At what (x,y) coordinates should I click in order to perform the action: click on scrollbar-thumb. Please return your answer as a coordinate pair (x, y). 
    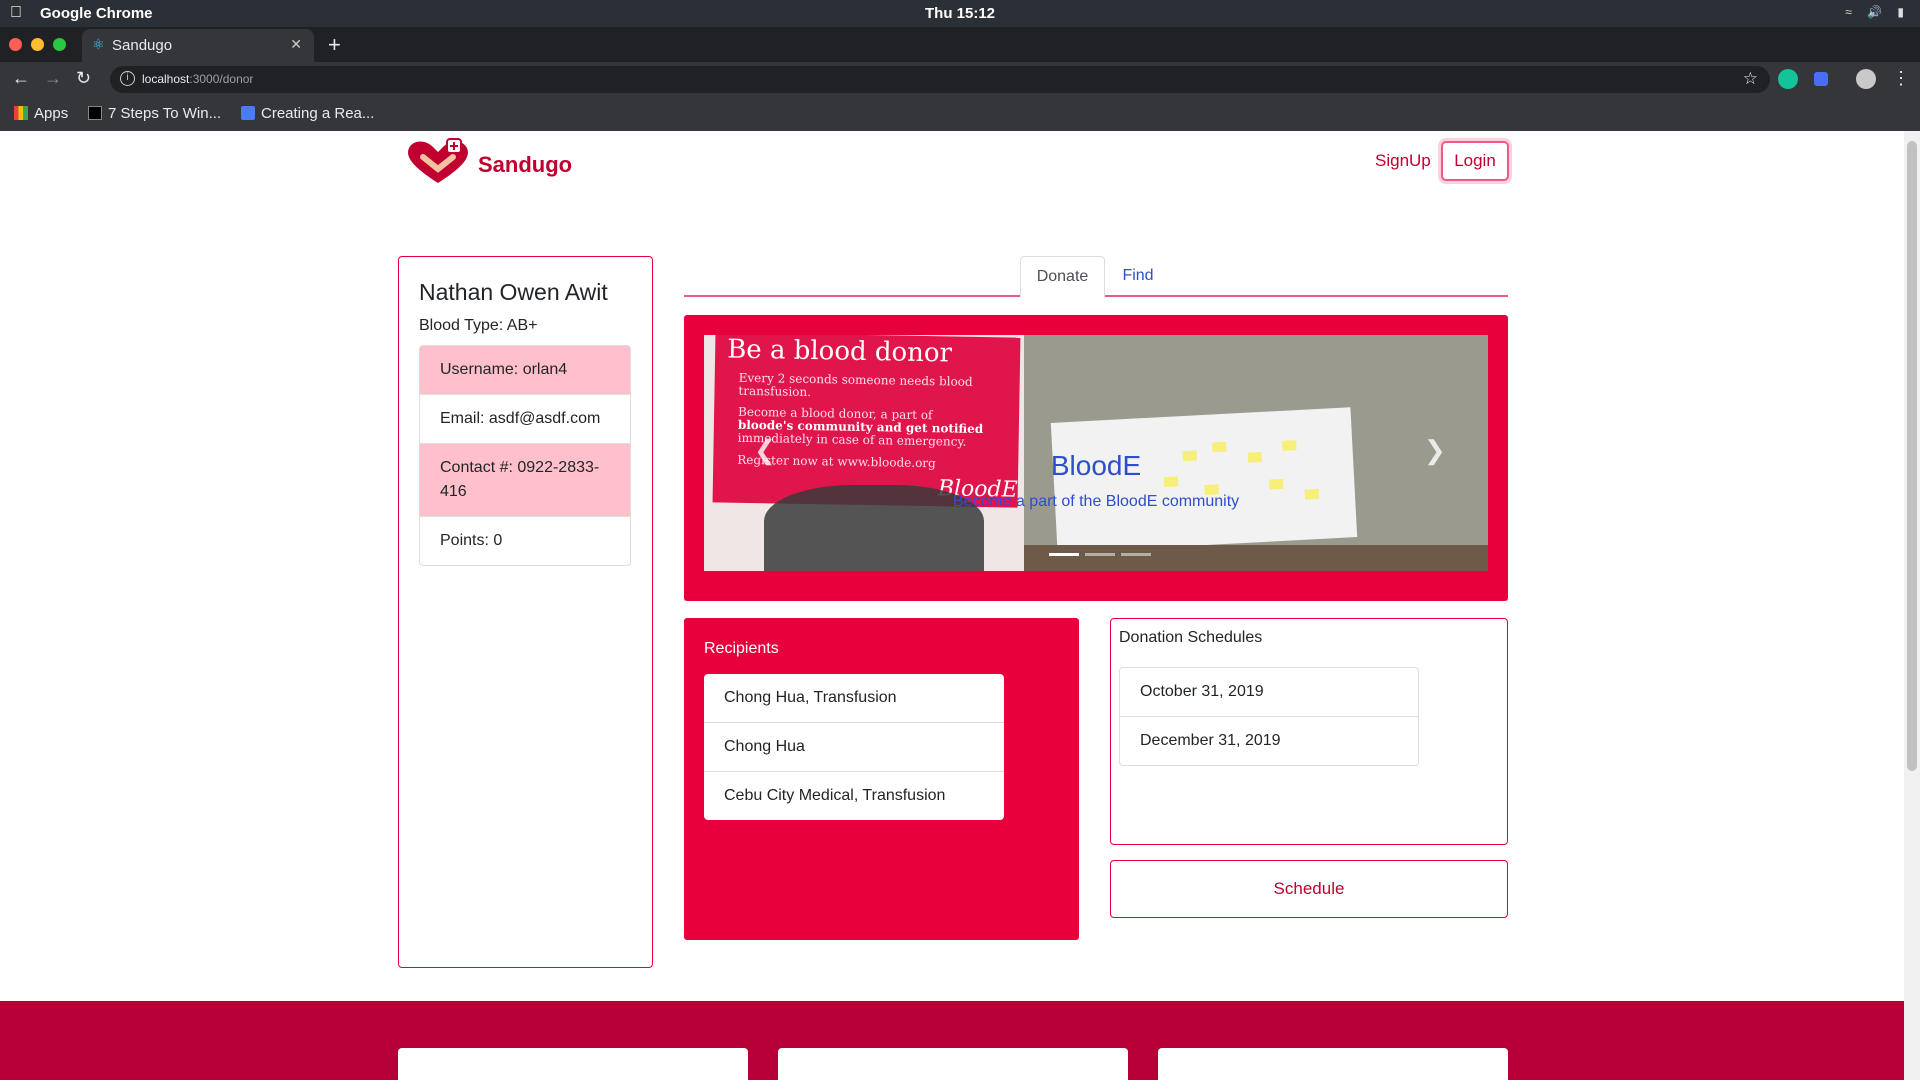
    Looking at the image, I should click on (1912, 456).